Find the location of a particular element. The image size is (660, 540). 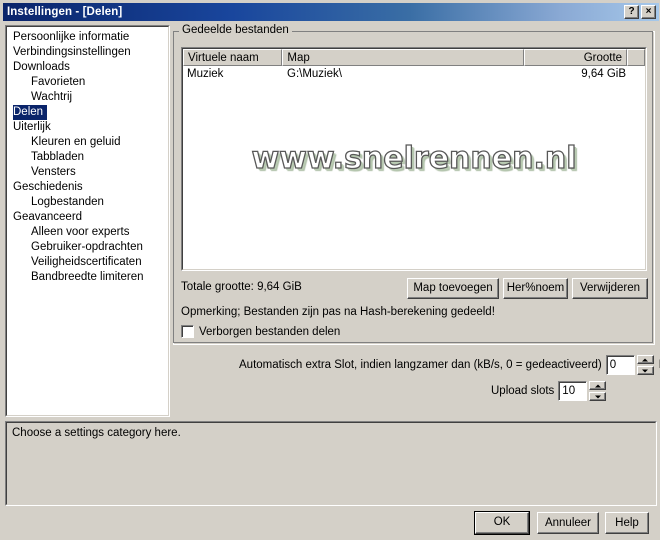

watermark-text: www.snelrennen.nl is located at coordinates (414, 158).